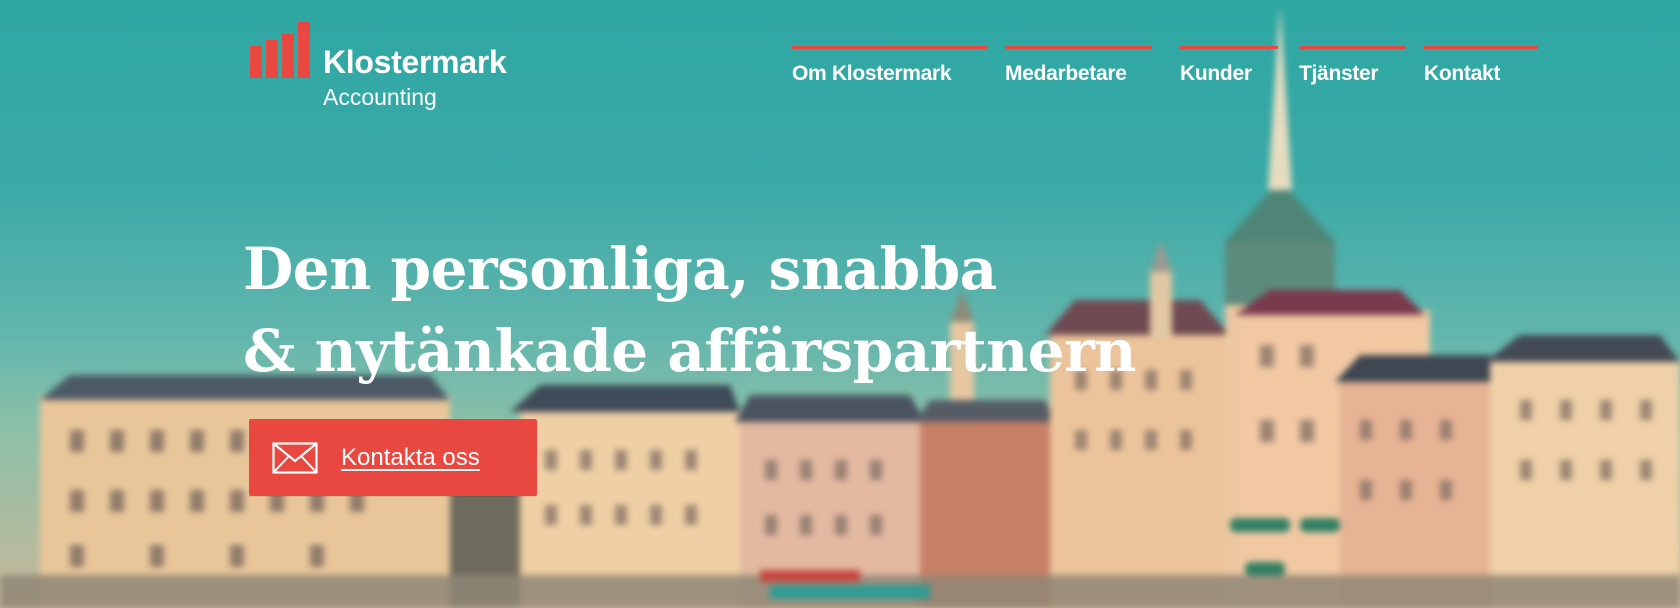 This screenshot has width=1680, height=608. What do you see at coordinates (689, 351) in the screenshot?
I see `hero-headline-line-2: & nytänkade affärspartnern` at bounding box center [689, 351].